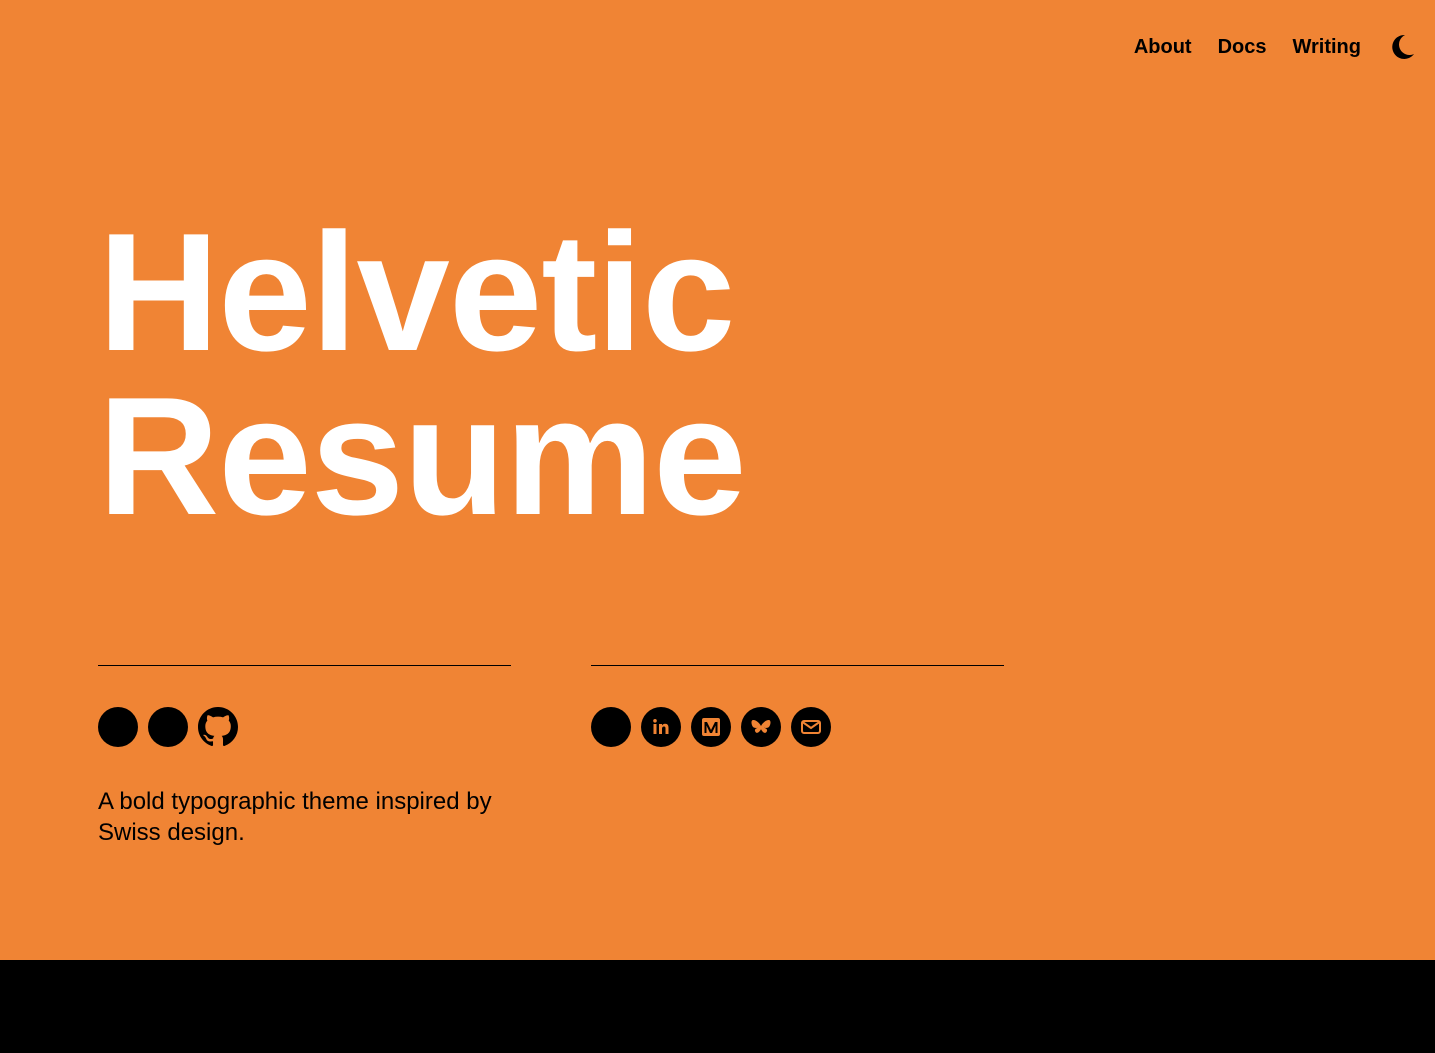  I want to click on nav-link-writing: Writing, so click(1326, 47).